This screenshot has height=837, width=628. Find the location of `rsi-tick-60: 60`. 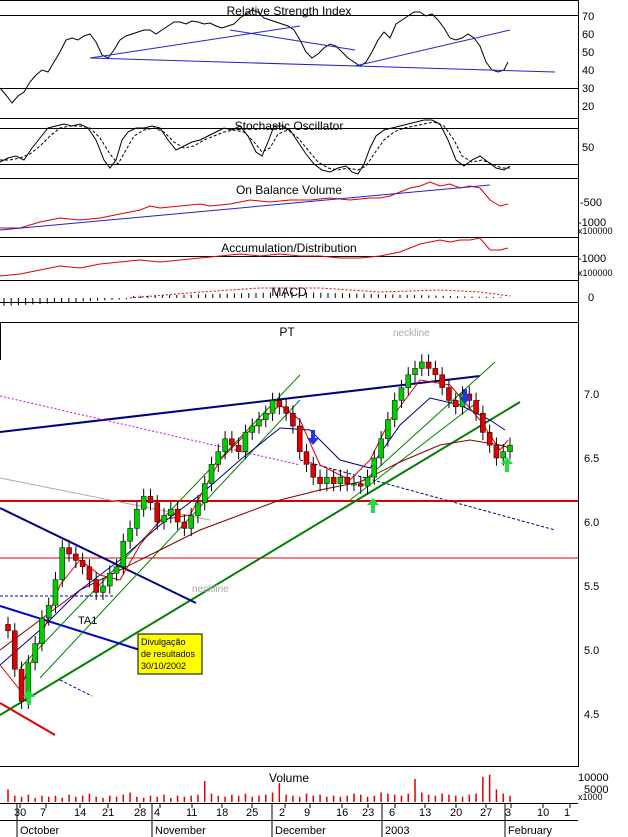

rsi-tick-60: 60 is located at coordinates (588, 35).